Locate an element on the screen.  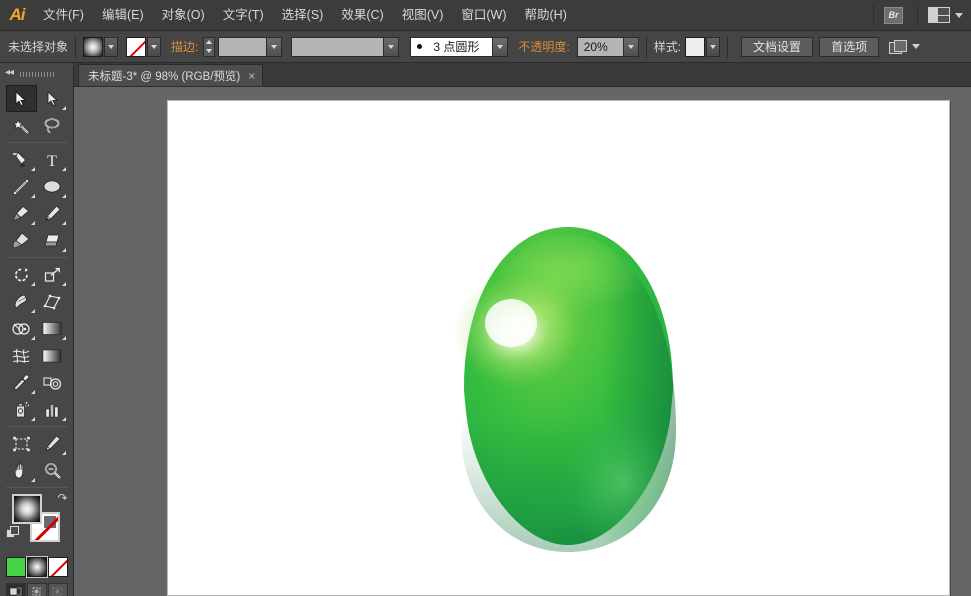
close-icon: × is located at coordinates (251, 76).